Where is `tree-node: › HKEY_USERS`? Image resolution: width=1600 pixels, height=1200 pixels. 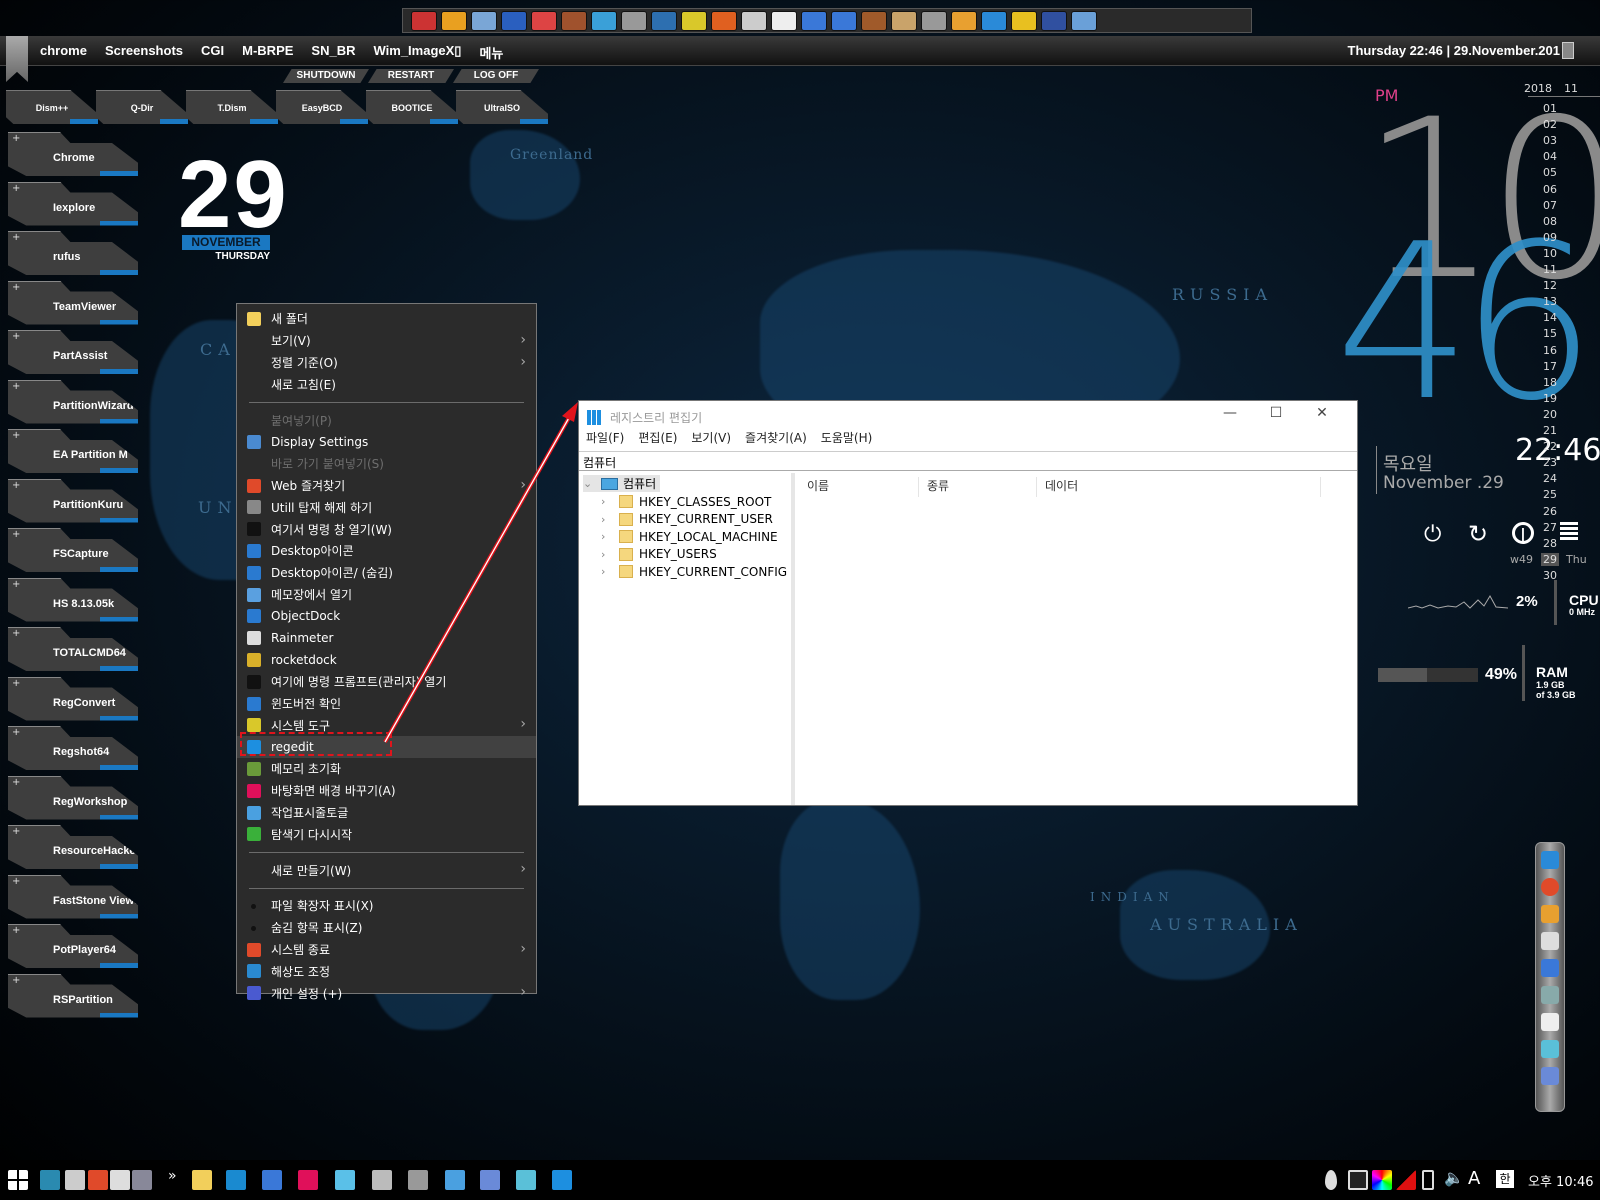 tree-node: › HKEY_USERS is located at coordinates (659, 554).